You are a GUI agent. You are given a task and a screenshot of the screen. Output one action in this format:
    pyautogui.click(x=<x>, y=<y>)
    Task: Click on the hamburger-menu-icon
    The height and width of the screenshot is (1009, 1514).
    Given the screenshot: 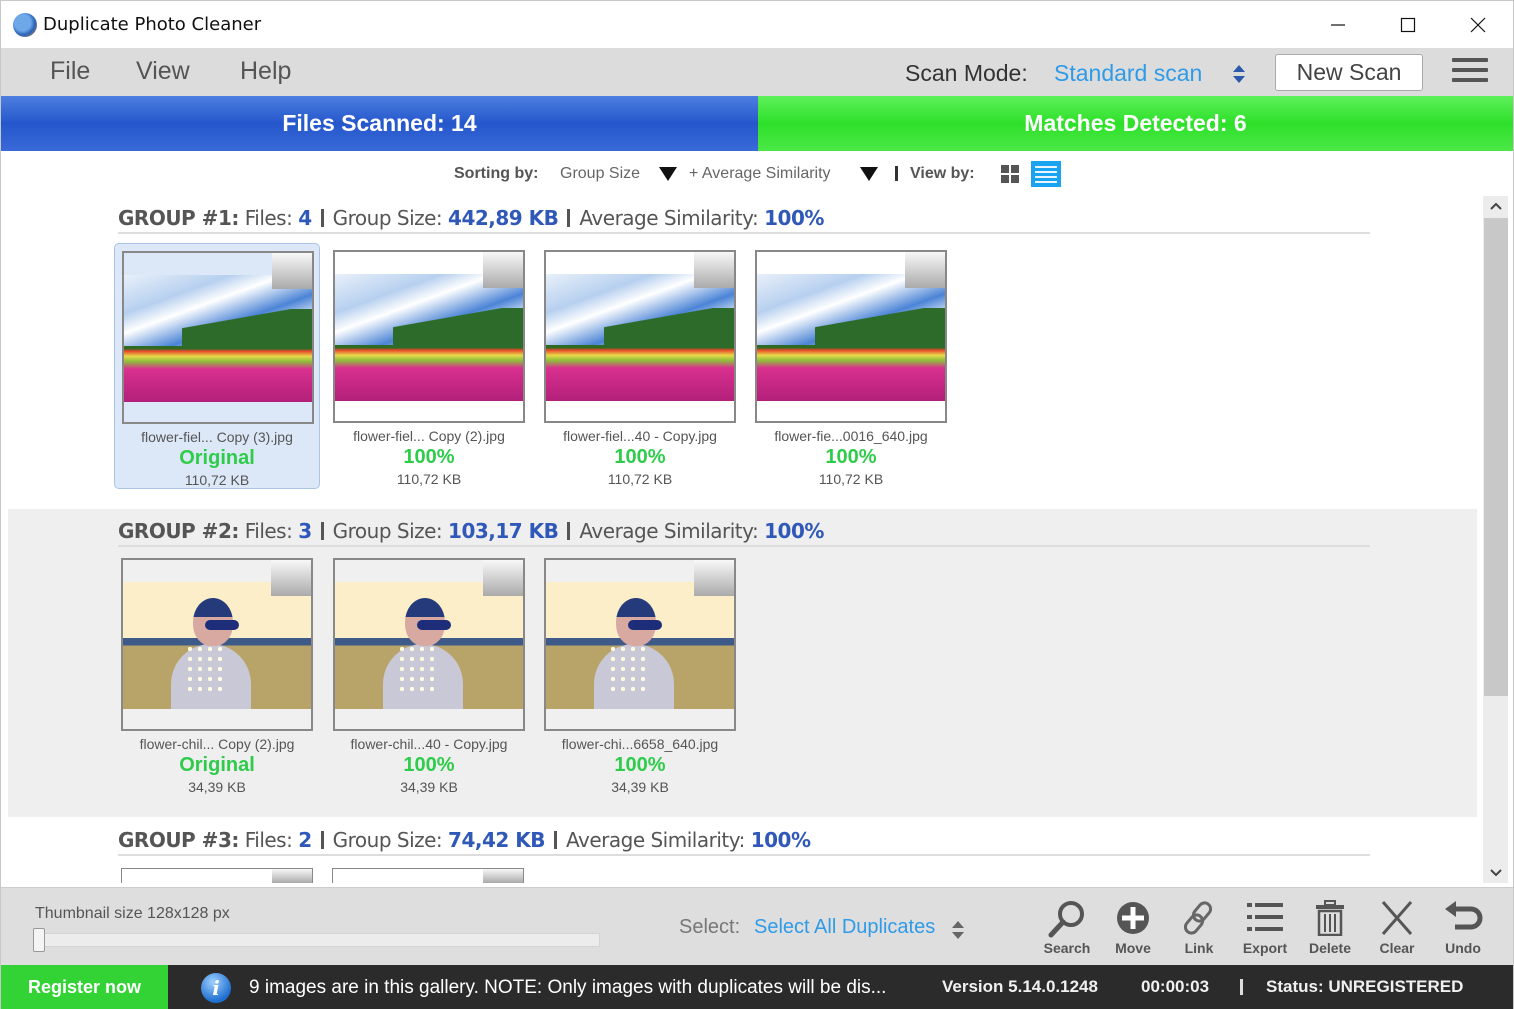 What is the action you would take?
    pyautogui.click(x=1470, y=72)
    